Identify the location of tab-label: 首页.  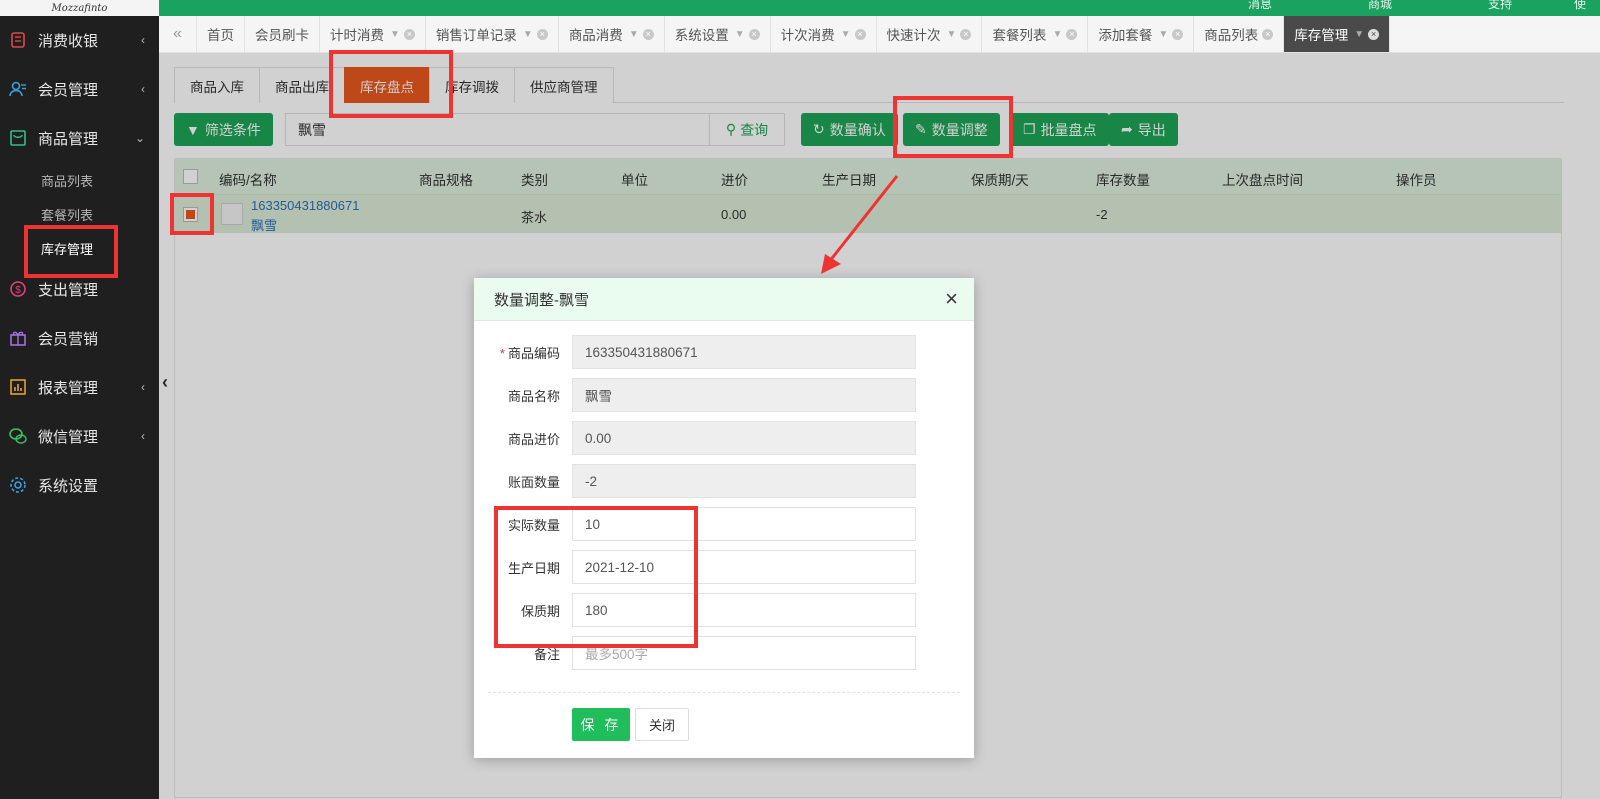
(220, 35).